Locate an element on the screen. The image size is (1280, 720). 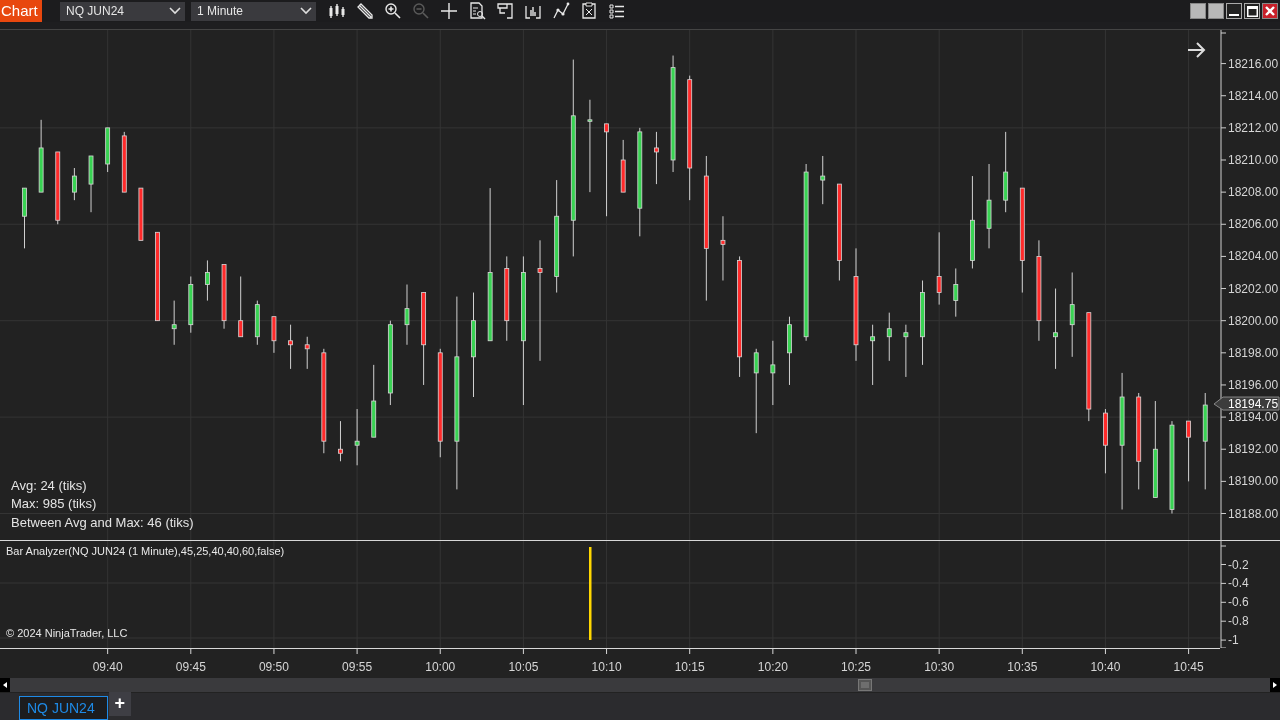
scroll-thumb is located at coordinates (865, 685).